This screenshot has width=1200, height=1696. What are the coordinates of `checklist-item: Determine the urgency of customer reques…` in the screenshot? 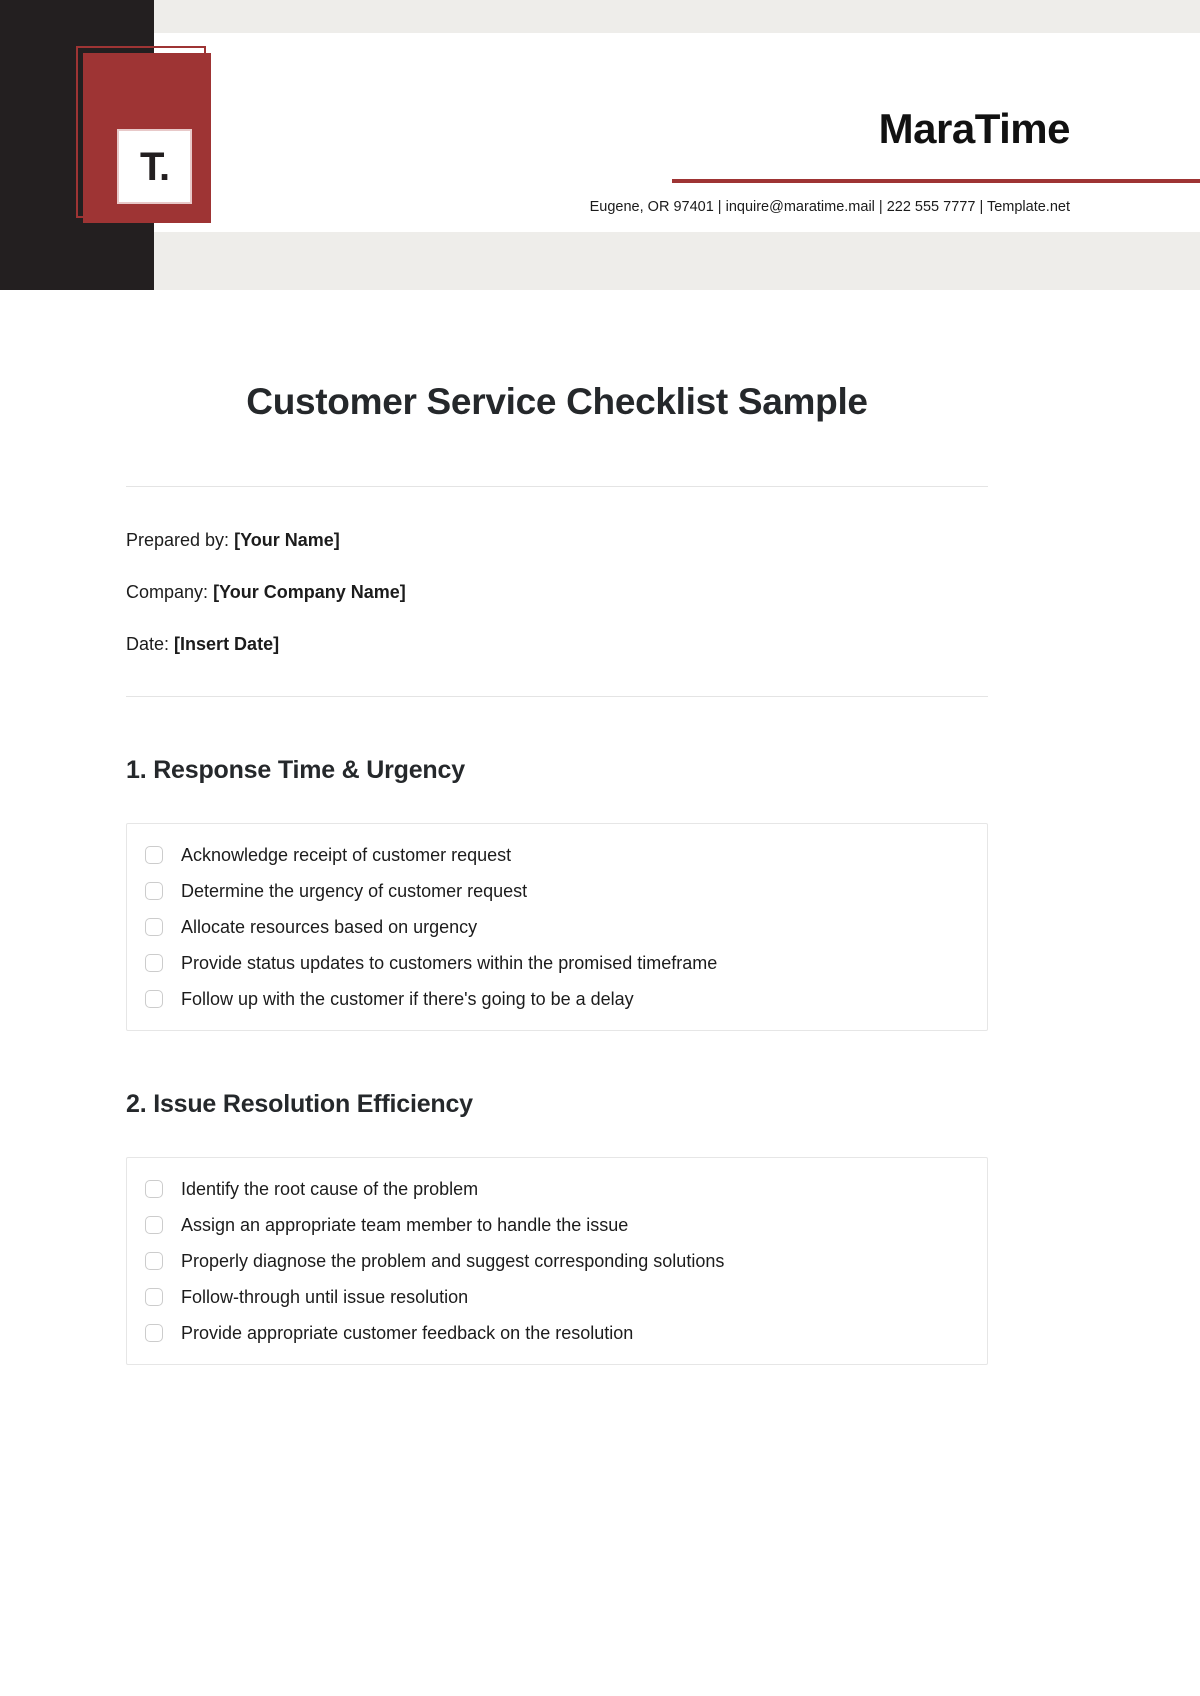 It's located at (557, 891).